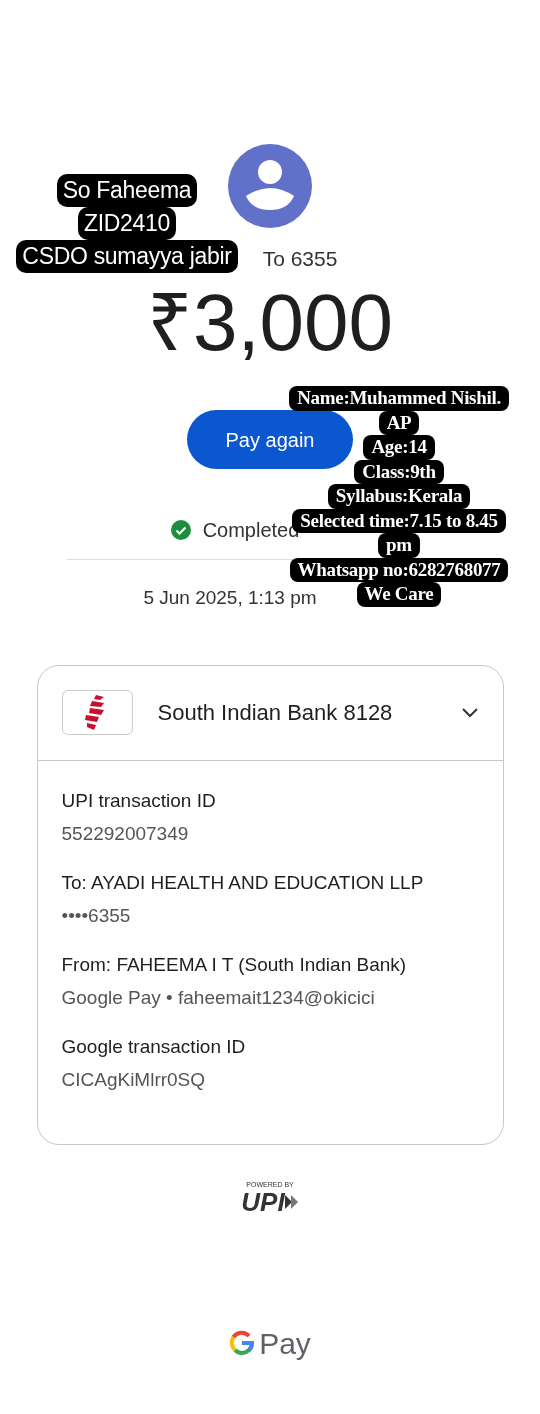 The height and width of the screenshot is (1414, 540). What do you see at coordinates (399, 447) in the screenshot?
I see `annotation-text: Age:14` at bounding box center [399, 447].